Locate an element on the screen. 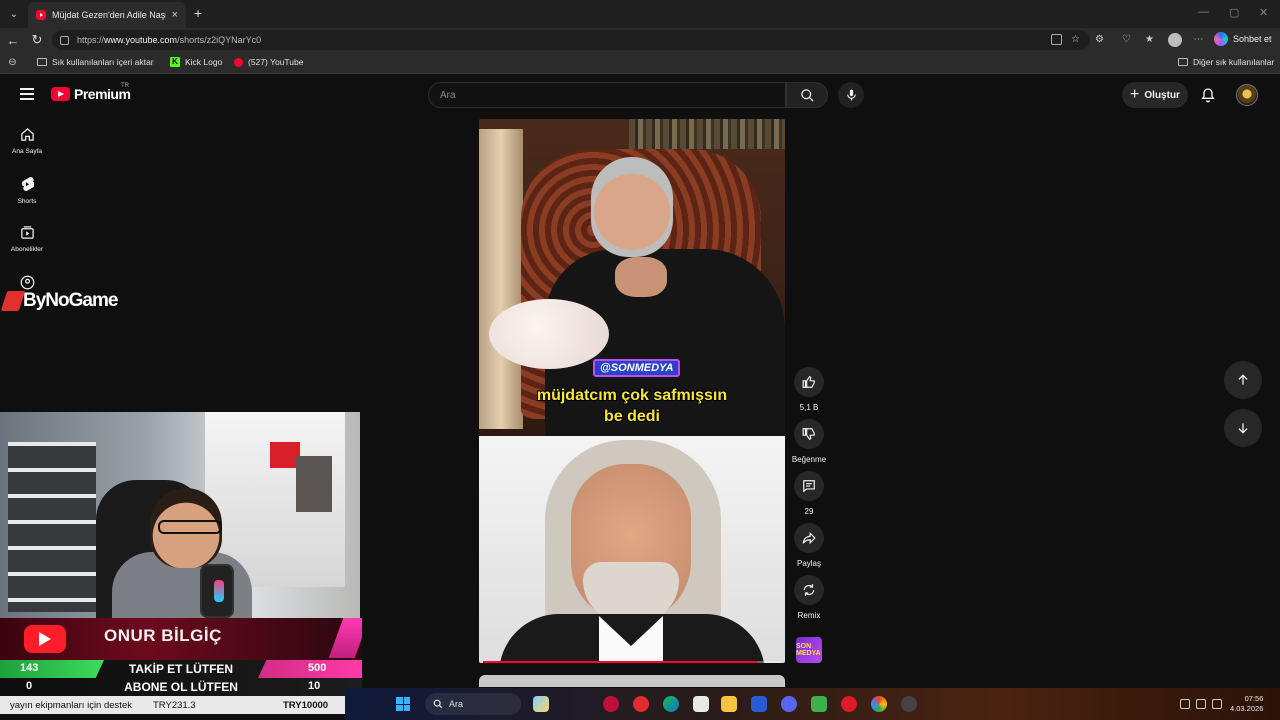 The width and height of the screenshot is (1280, 720). window-minimize-icon: — is located at coordinates (1203, 12).